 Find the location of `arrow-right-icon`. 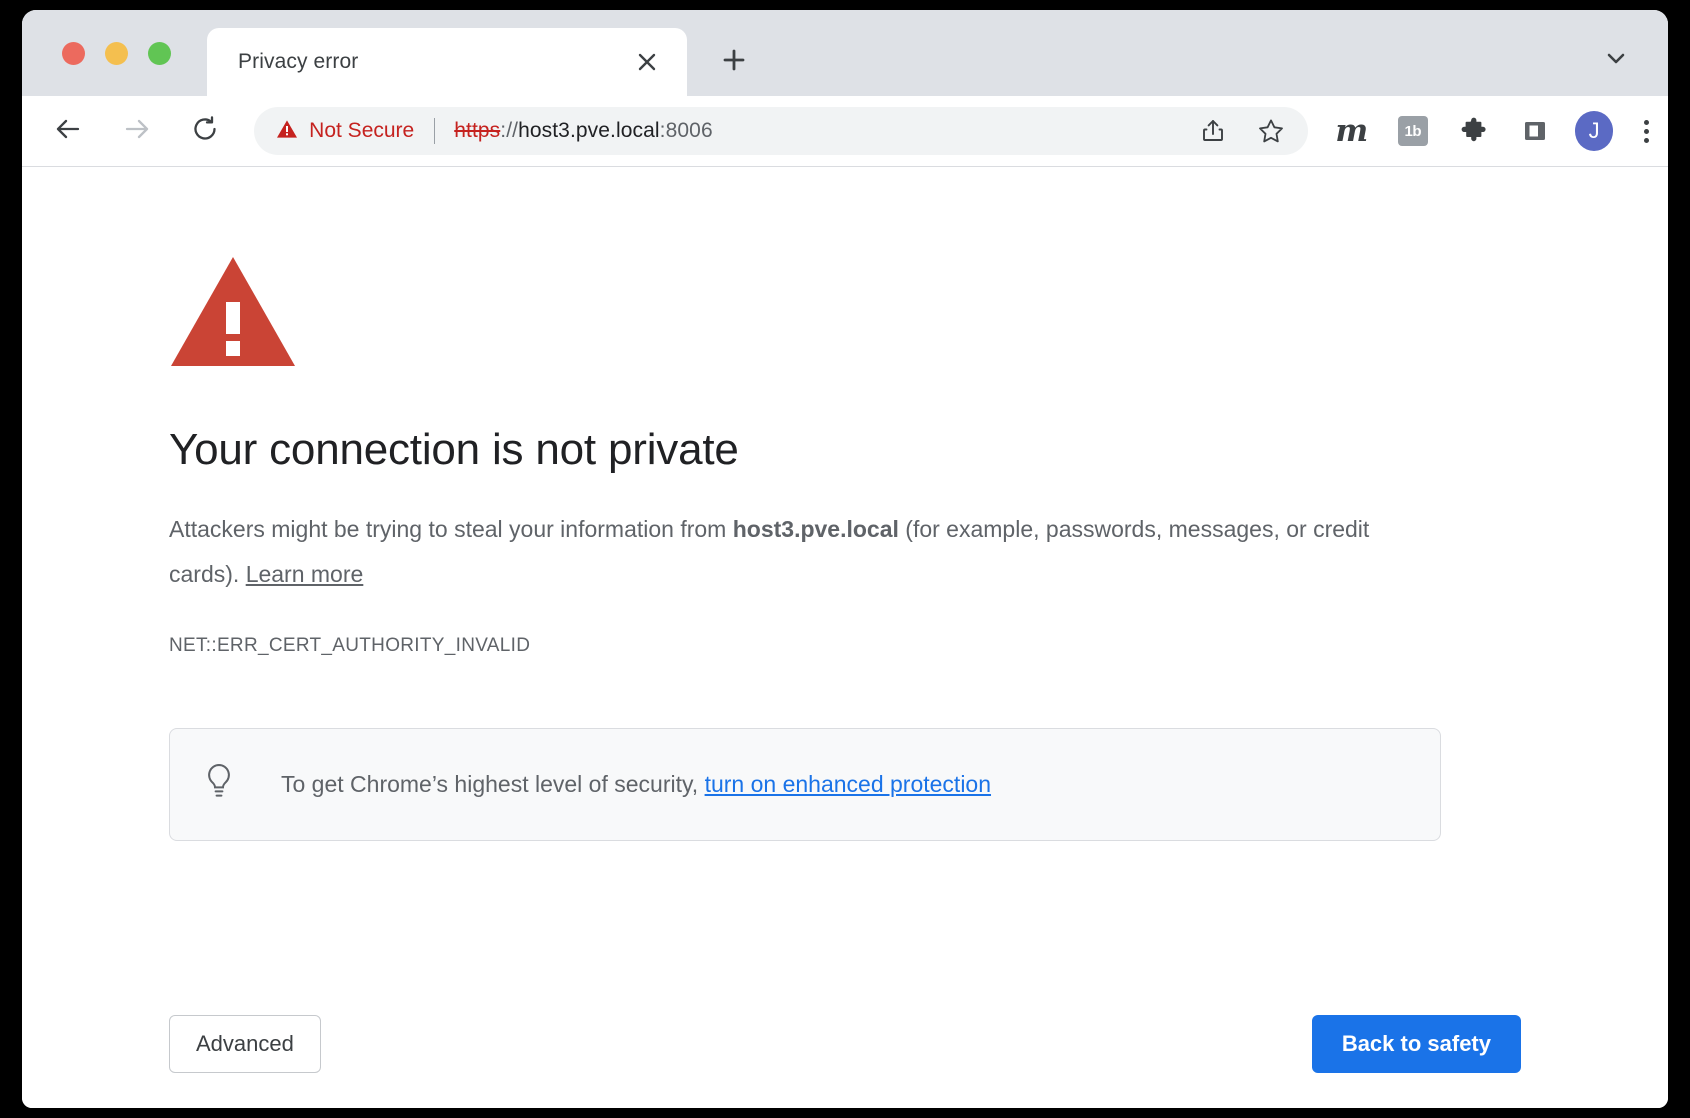

arrow-right-icon is located at coordinates (137, 131).